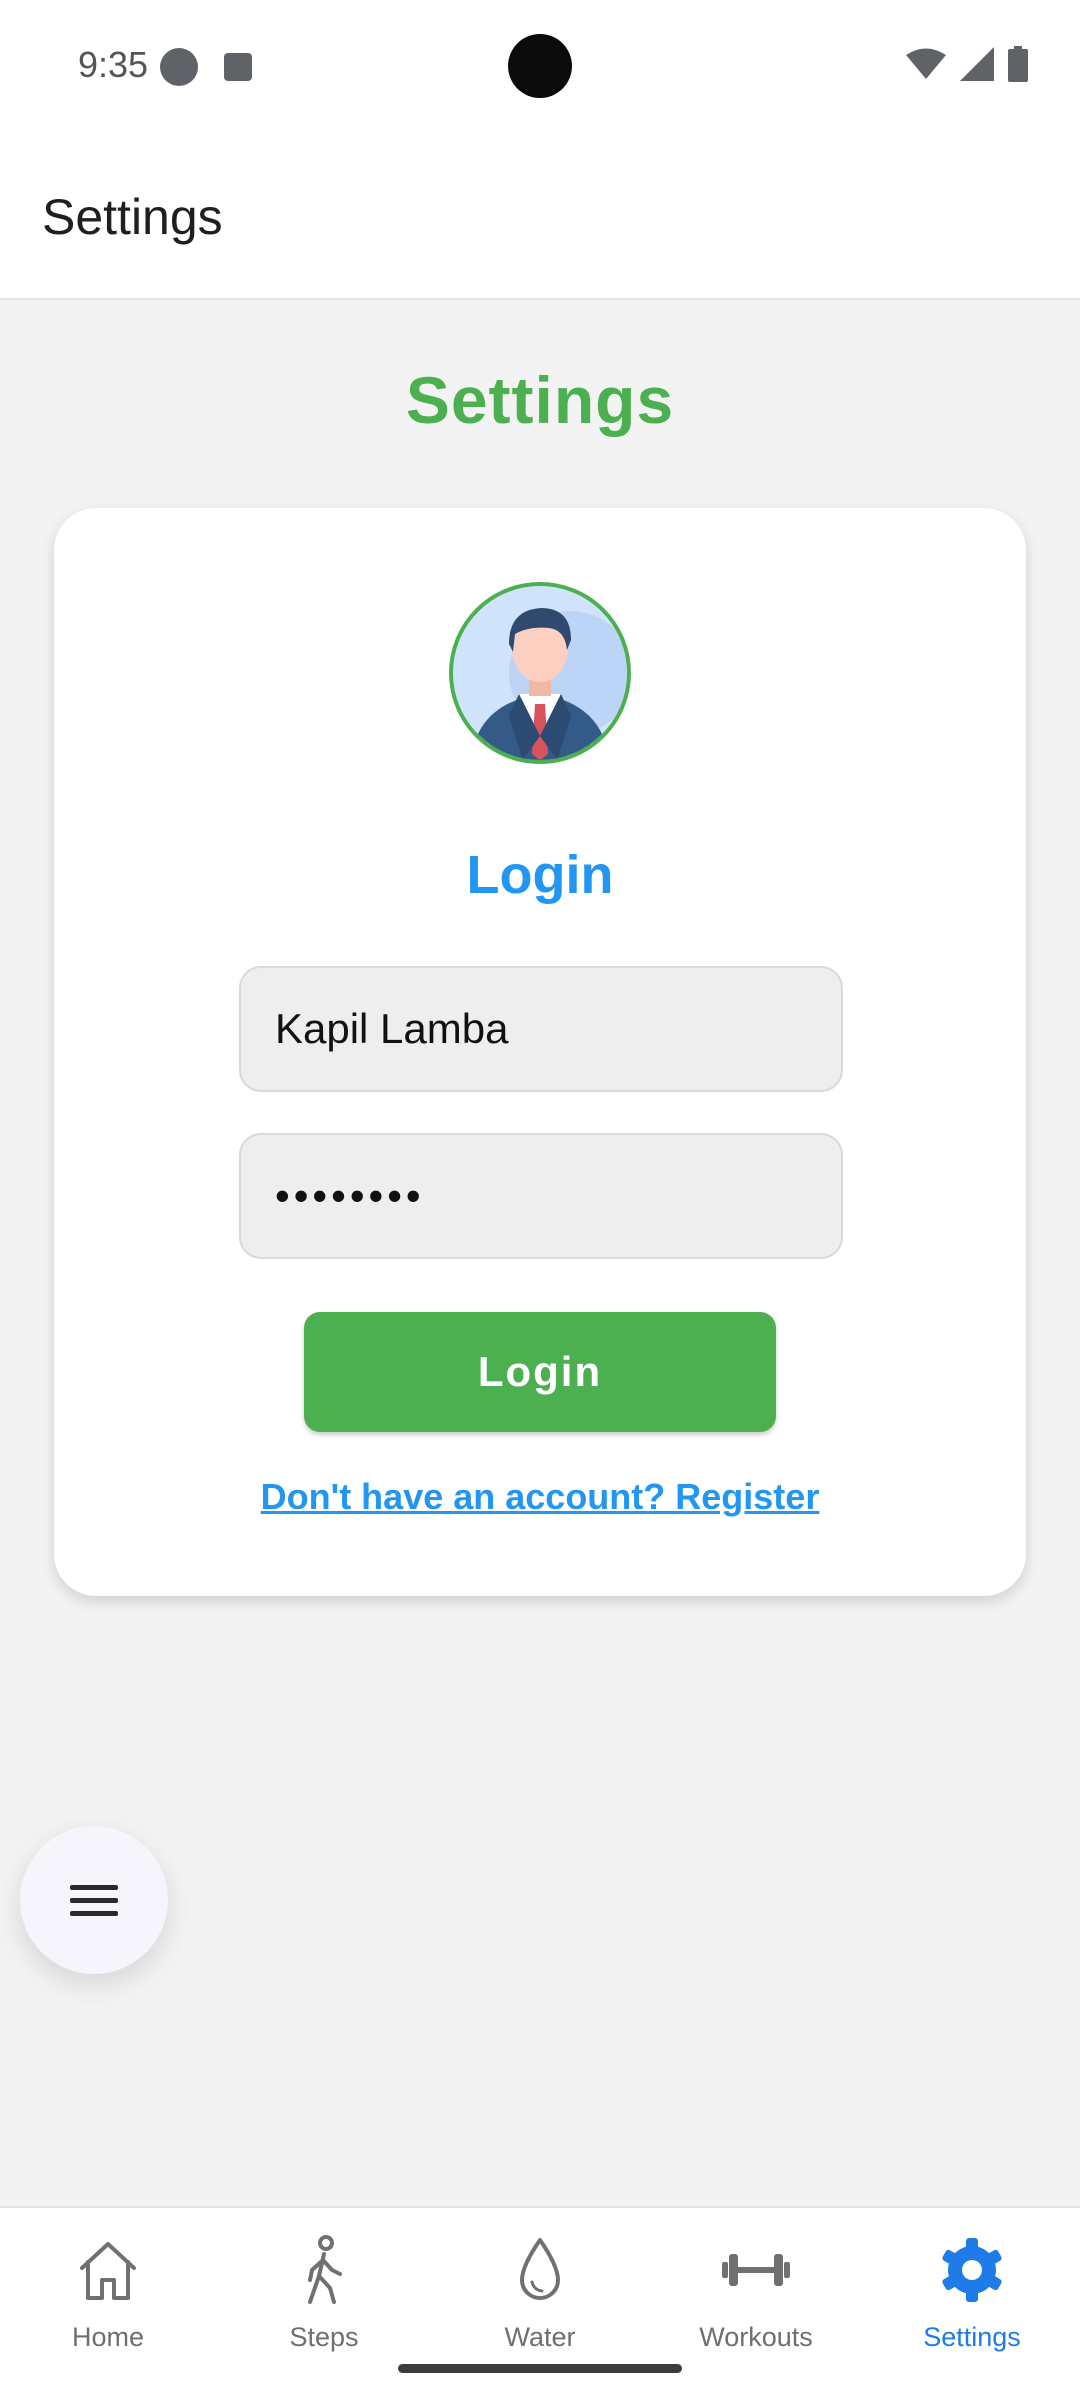  Describe the element at coordinates (324, 2337) in the screenshot. I see `nav-label-steps: Steps` at that location.